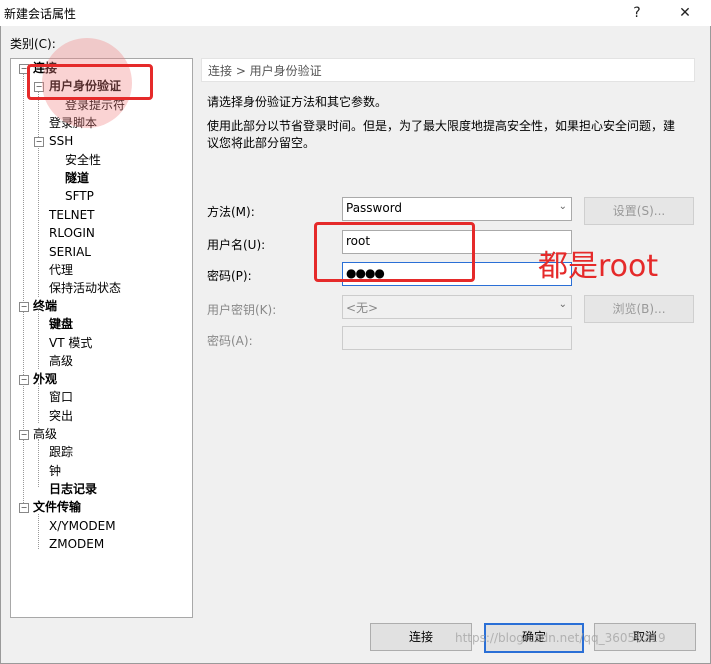 Image resolution: width=711 pixels, height=664 pixels. I want to click on tree-item-window: 窗口, so click(61, 397).